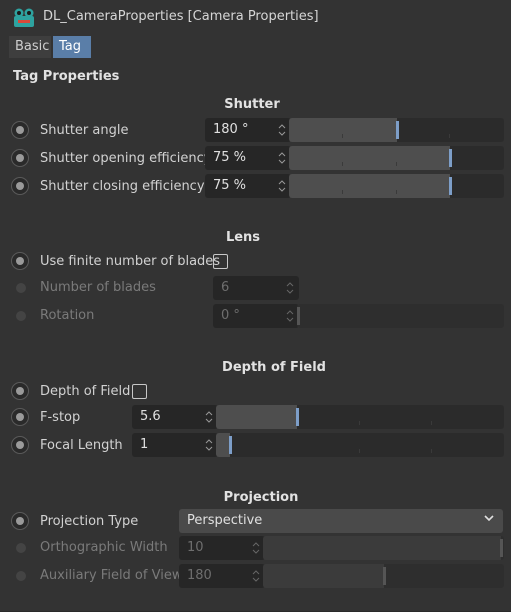 Image resolution: width=511 pixels, height=612 pixels. Describe the element at coordinates (126, 158) in the screenshot. I see `shutter-opening-label: Shutter opening efficiency` at that location.